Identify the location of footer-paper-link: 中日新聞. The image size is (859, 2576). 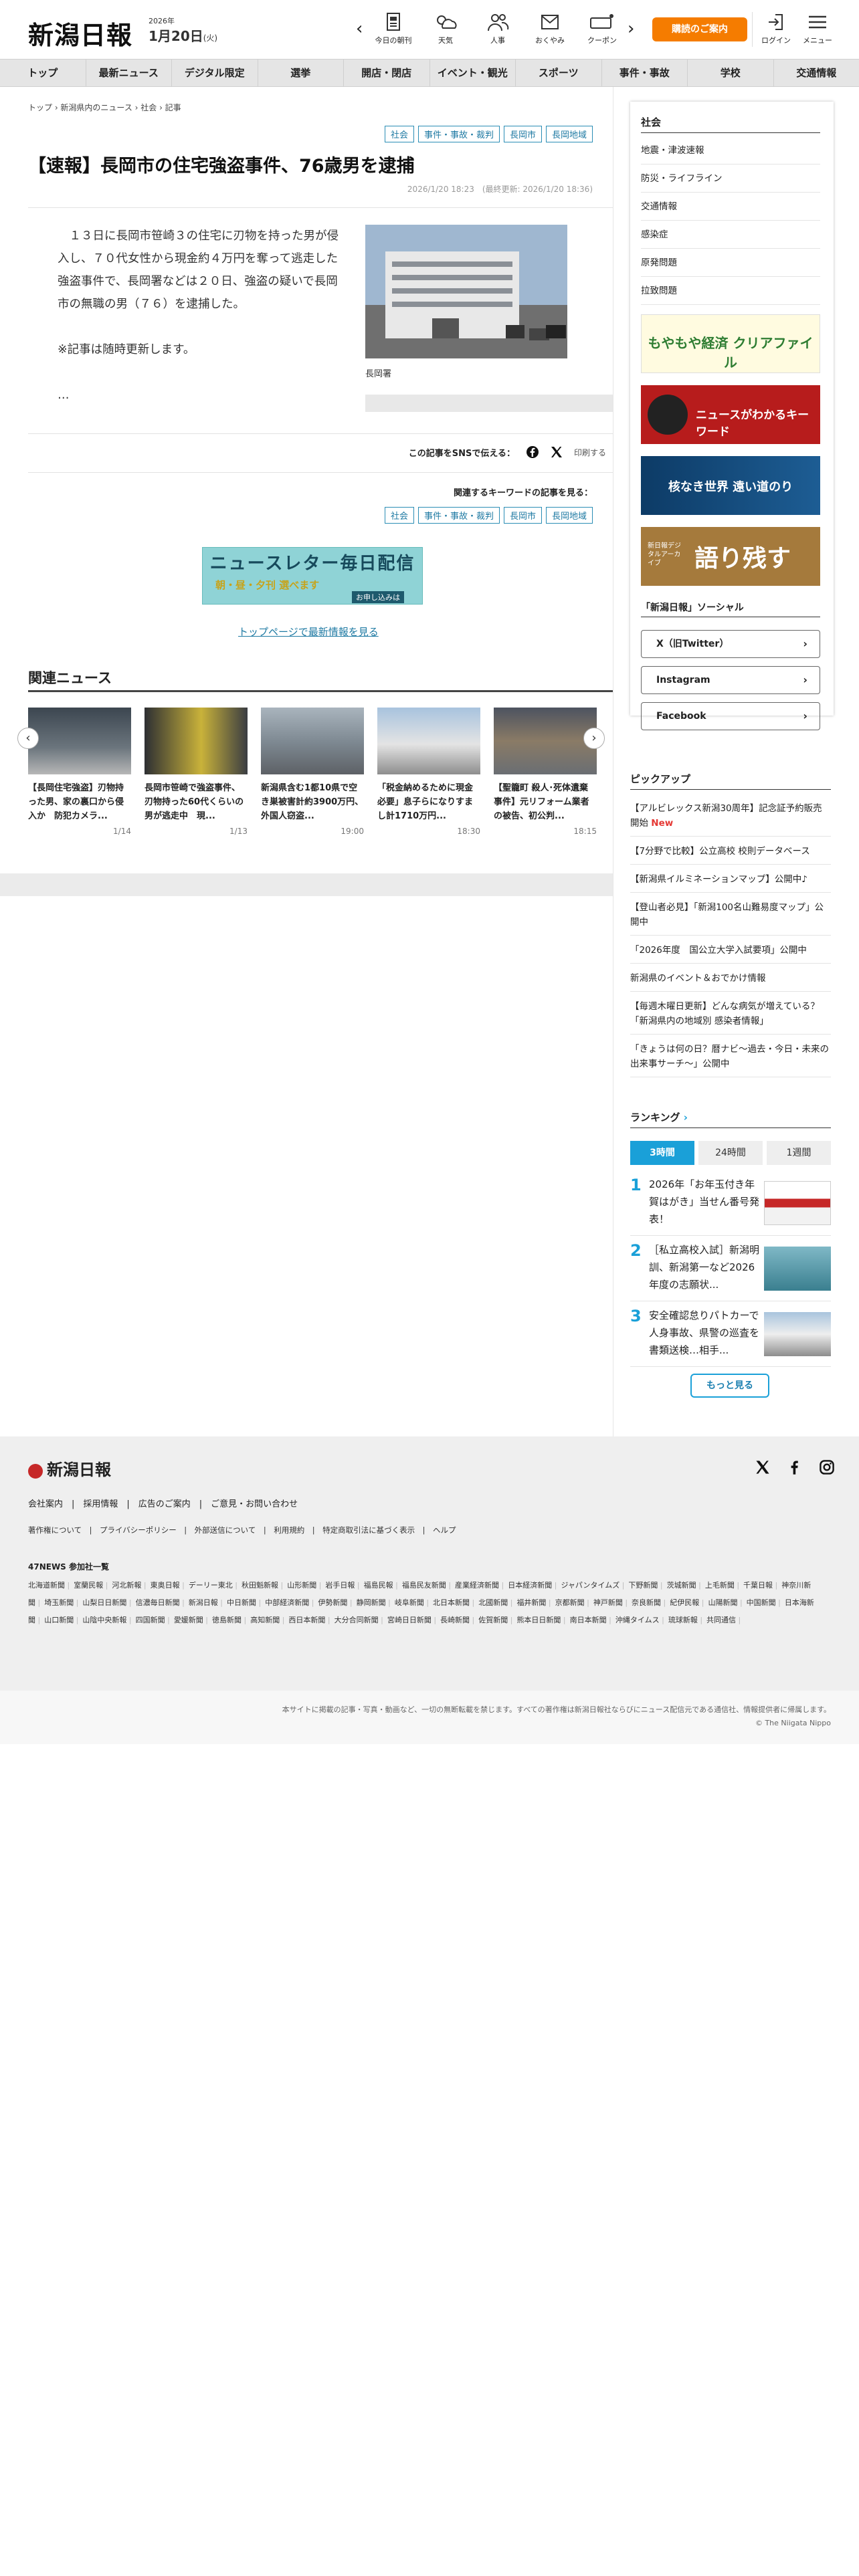
(244, 1602).